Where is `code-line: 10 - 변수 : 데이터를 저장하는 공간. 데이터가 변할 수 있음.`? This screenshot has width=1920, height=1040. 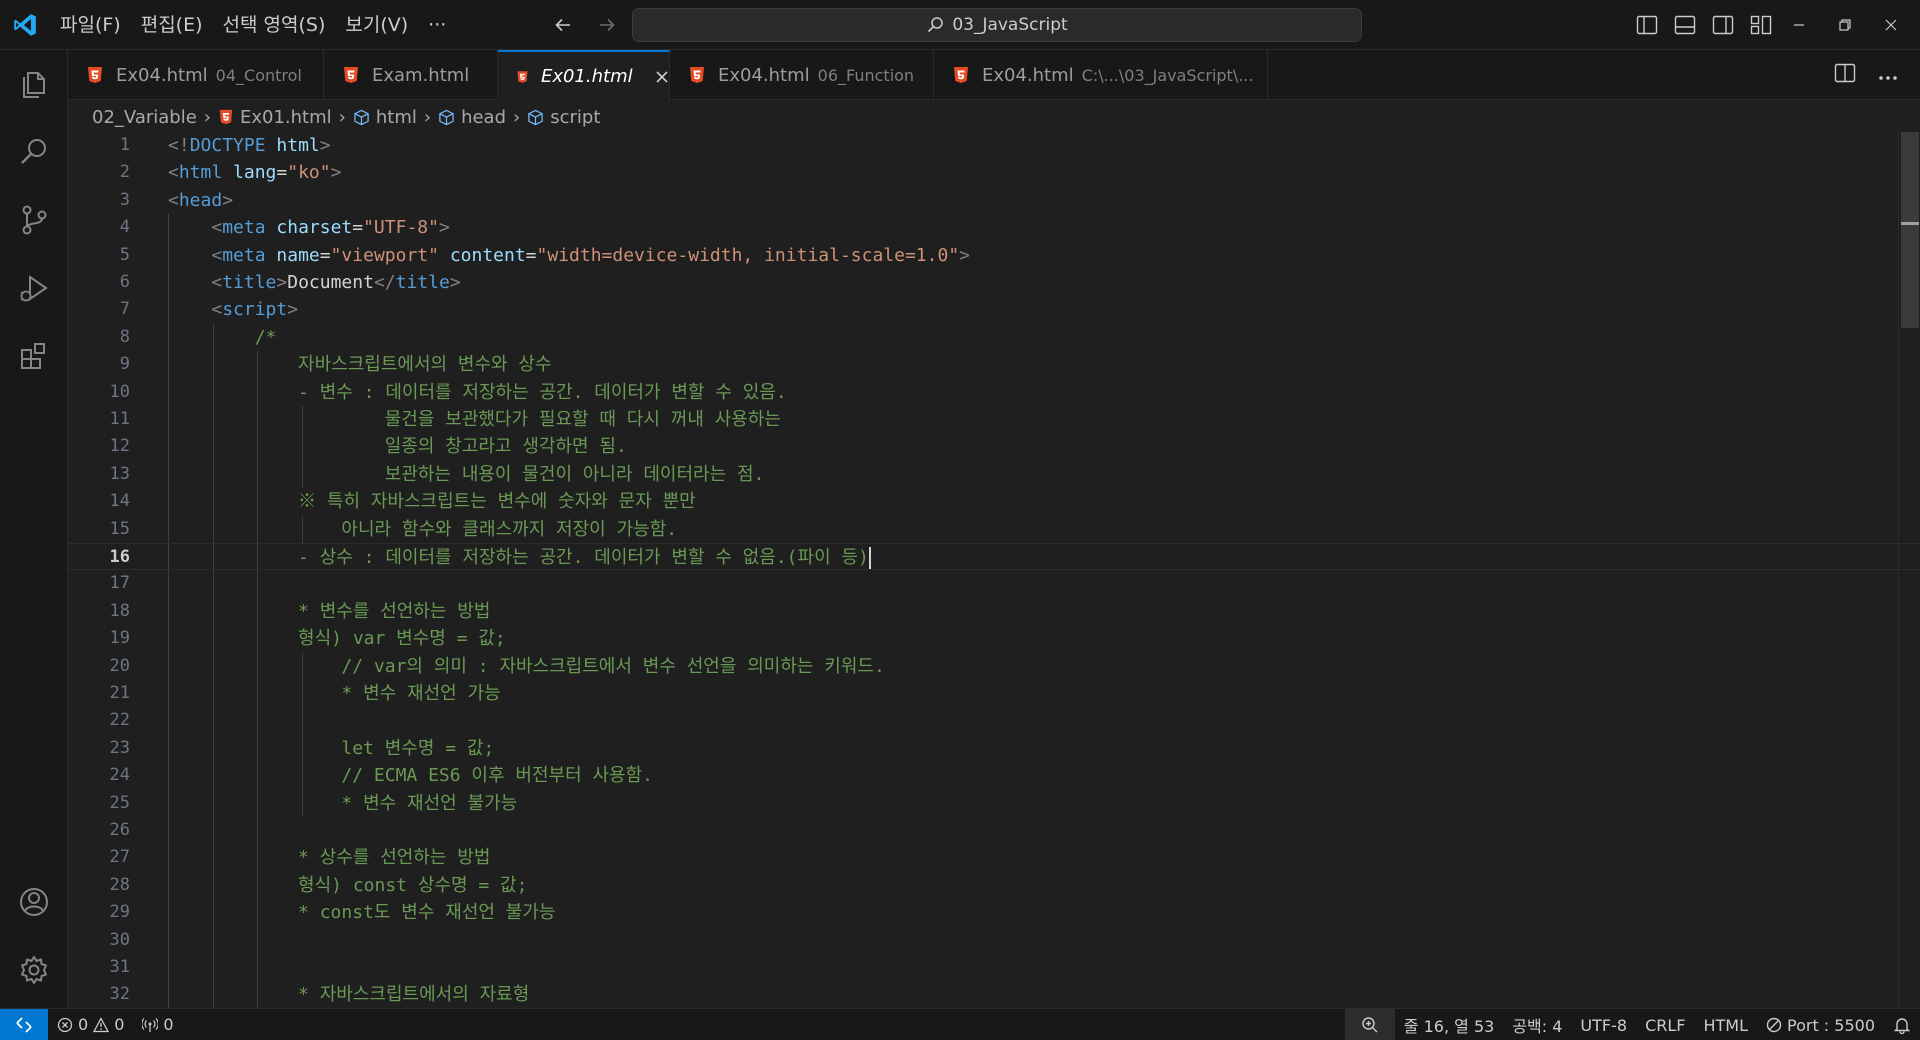
code-line: 10 - 변수 : 데이터를 저장하는 공간. 데이터가 변할 수 있음. is located at coordinates (994, 392).